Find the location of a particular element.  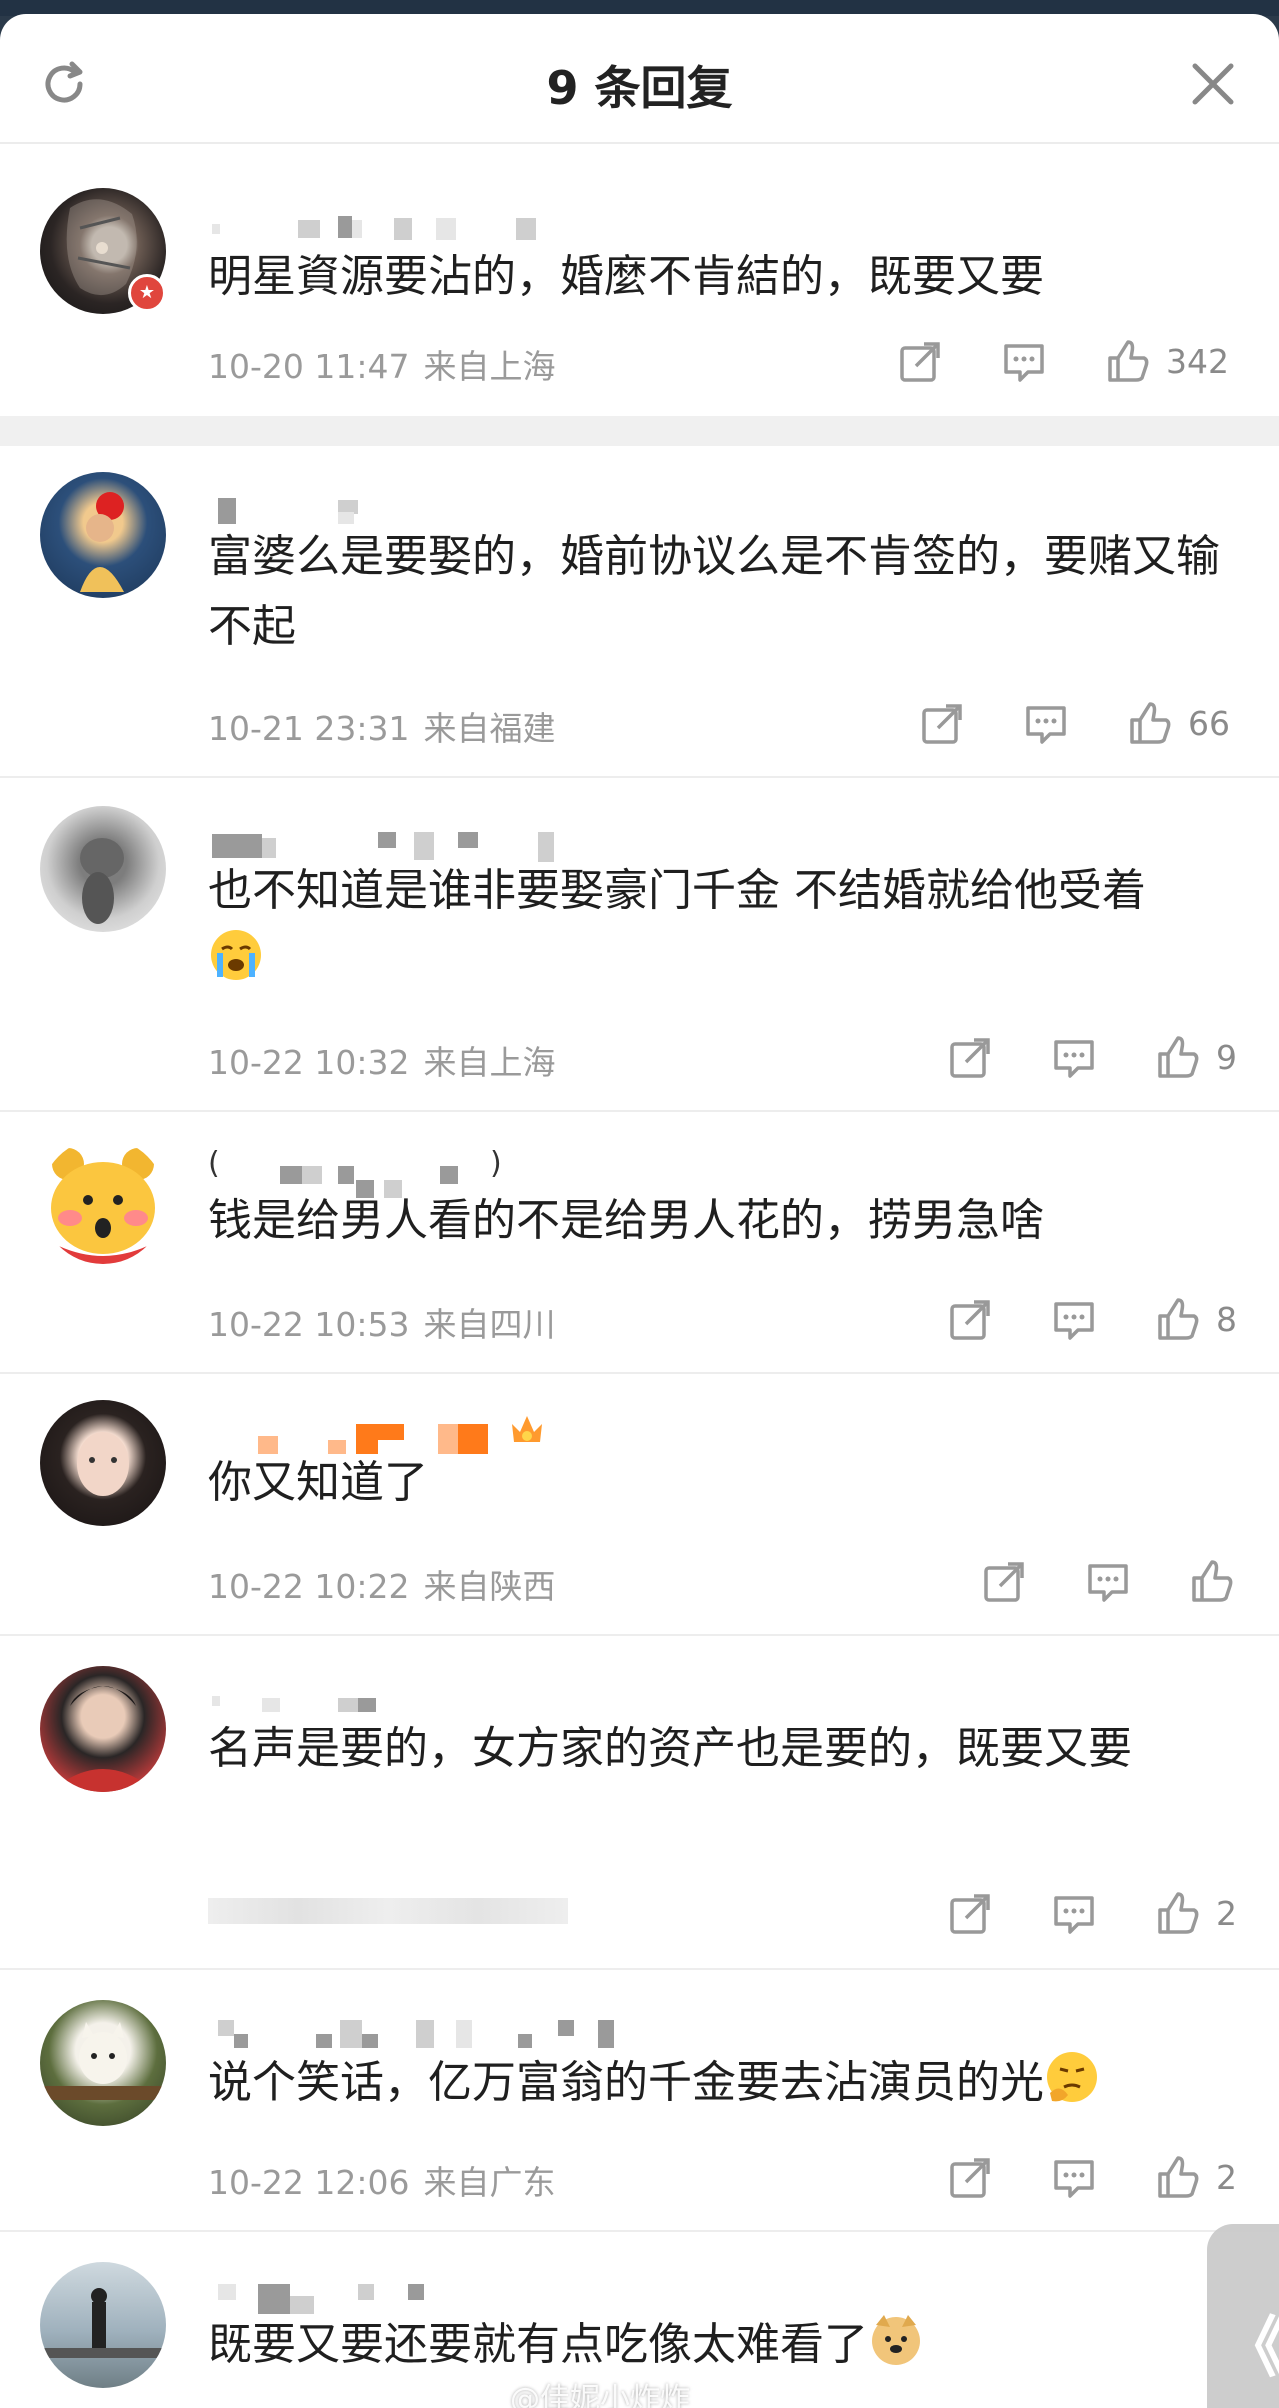

comment-location: 来自四川 is located at coordinates (489, 1324).